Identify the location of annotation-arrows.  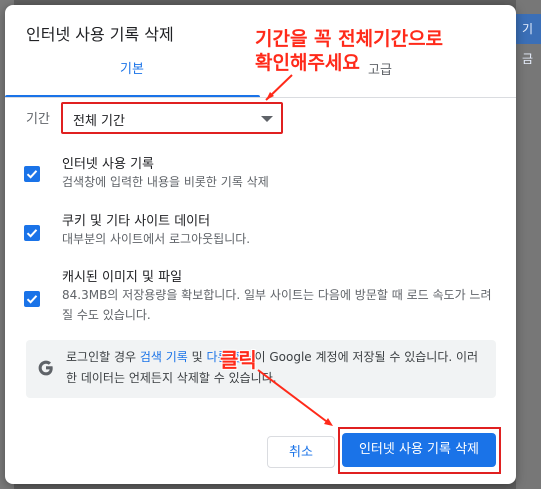
(295, 250).